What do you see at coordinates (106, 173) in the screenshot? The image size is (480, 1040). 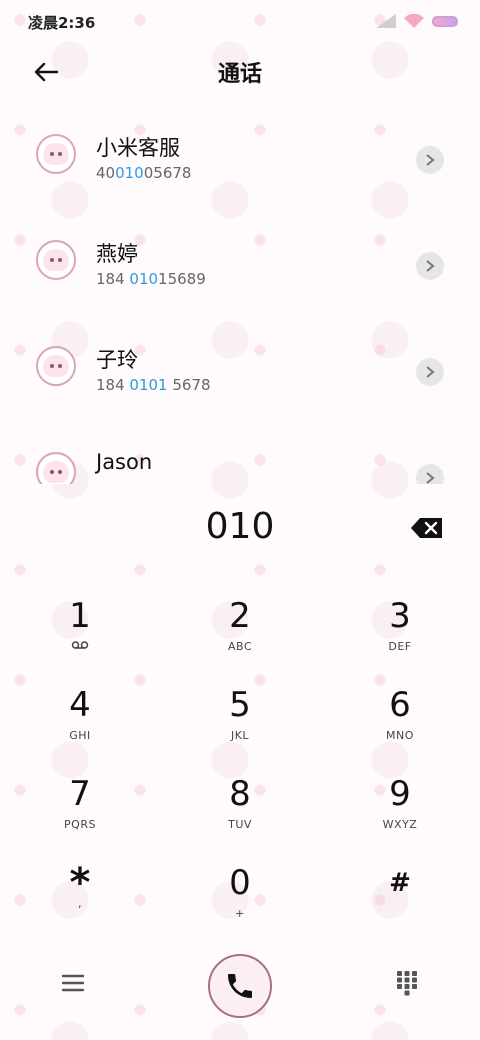 I see `number-prefix: 40` at bounding box center [106, 173].